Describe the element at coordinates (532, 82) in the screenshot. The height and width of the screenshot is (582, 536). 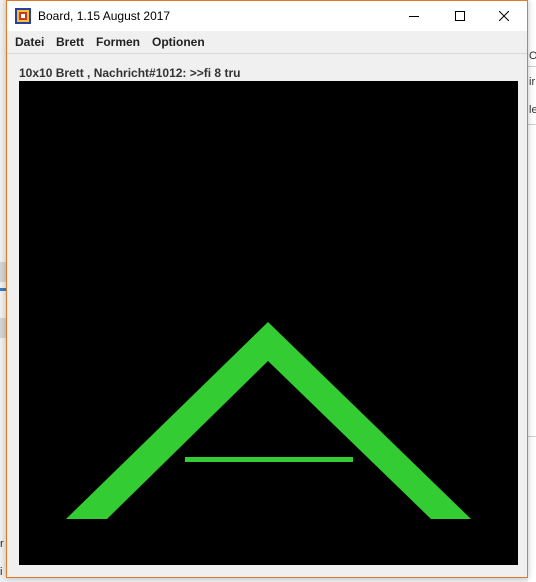
I see `background-text-right-2: ir` at that location.